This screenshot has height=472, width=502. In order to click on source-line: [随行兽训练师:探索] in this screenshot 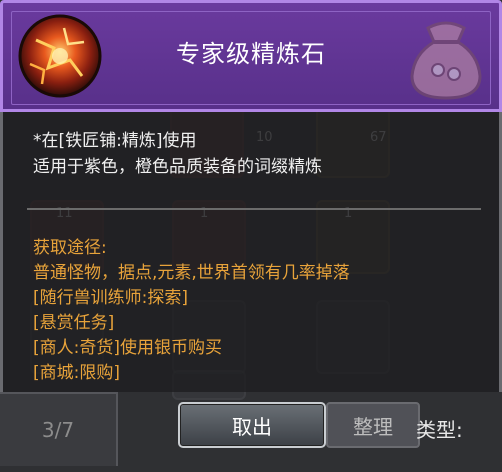, I will do `click(110, 298)`.